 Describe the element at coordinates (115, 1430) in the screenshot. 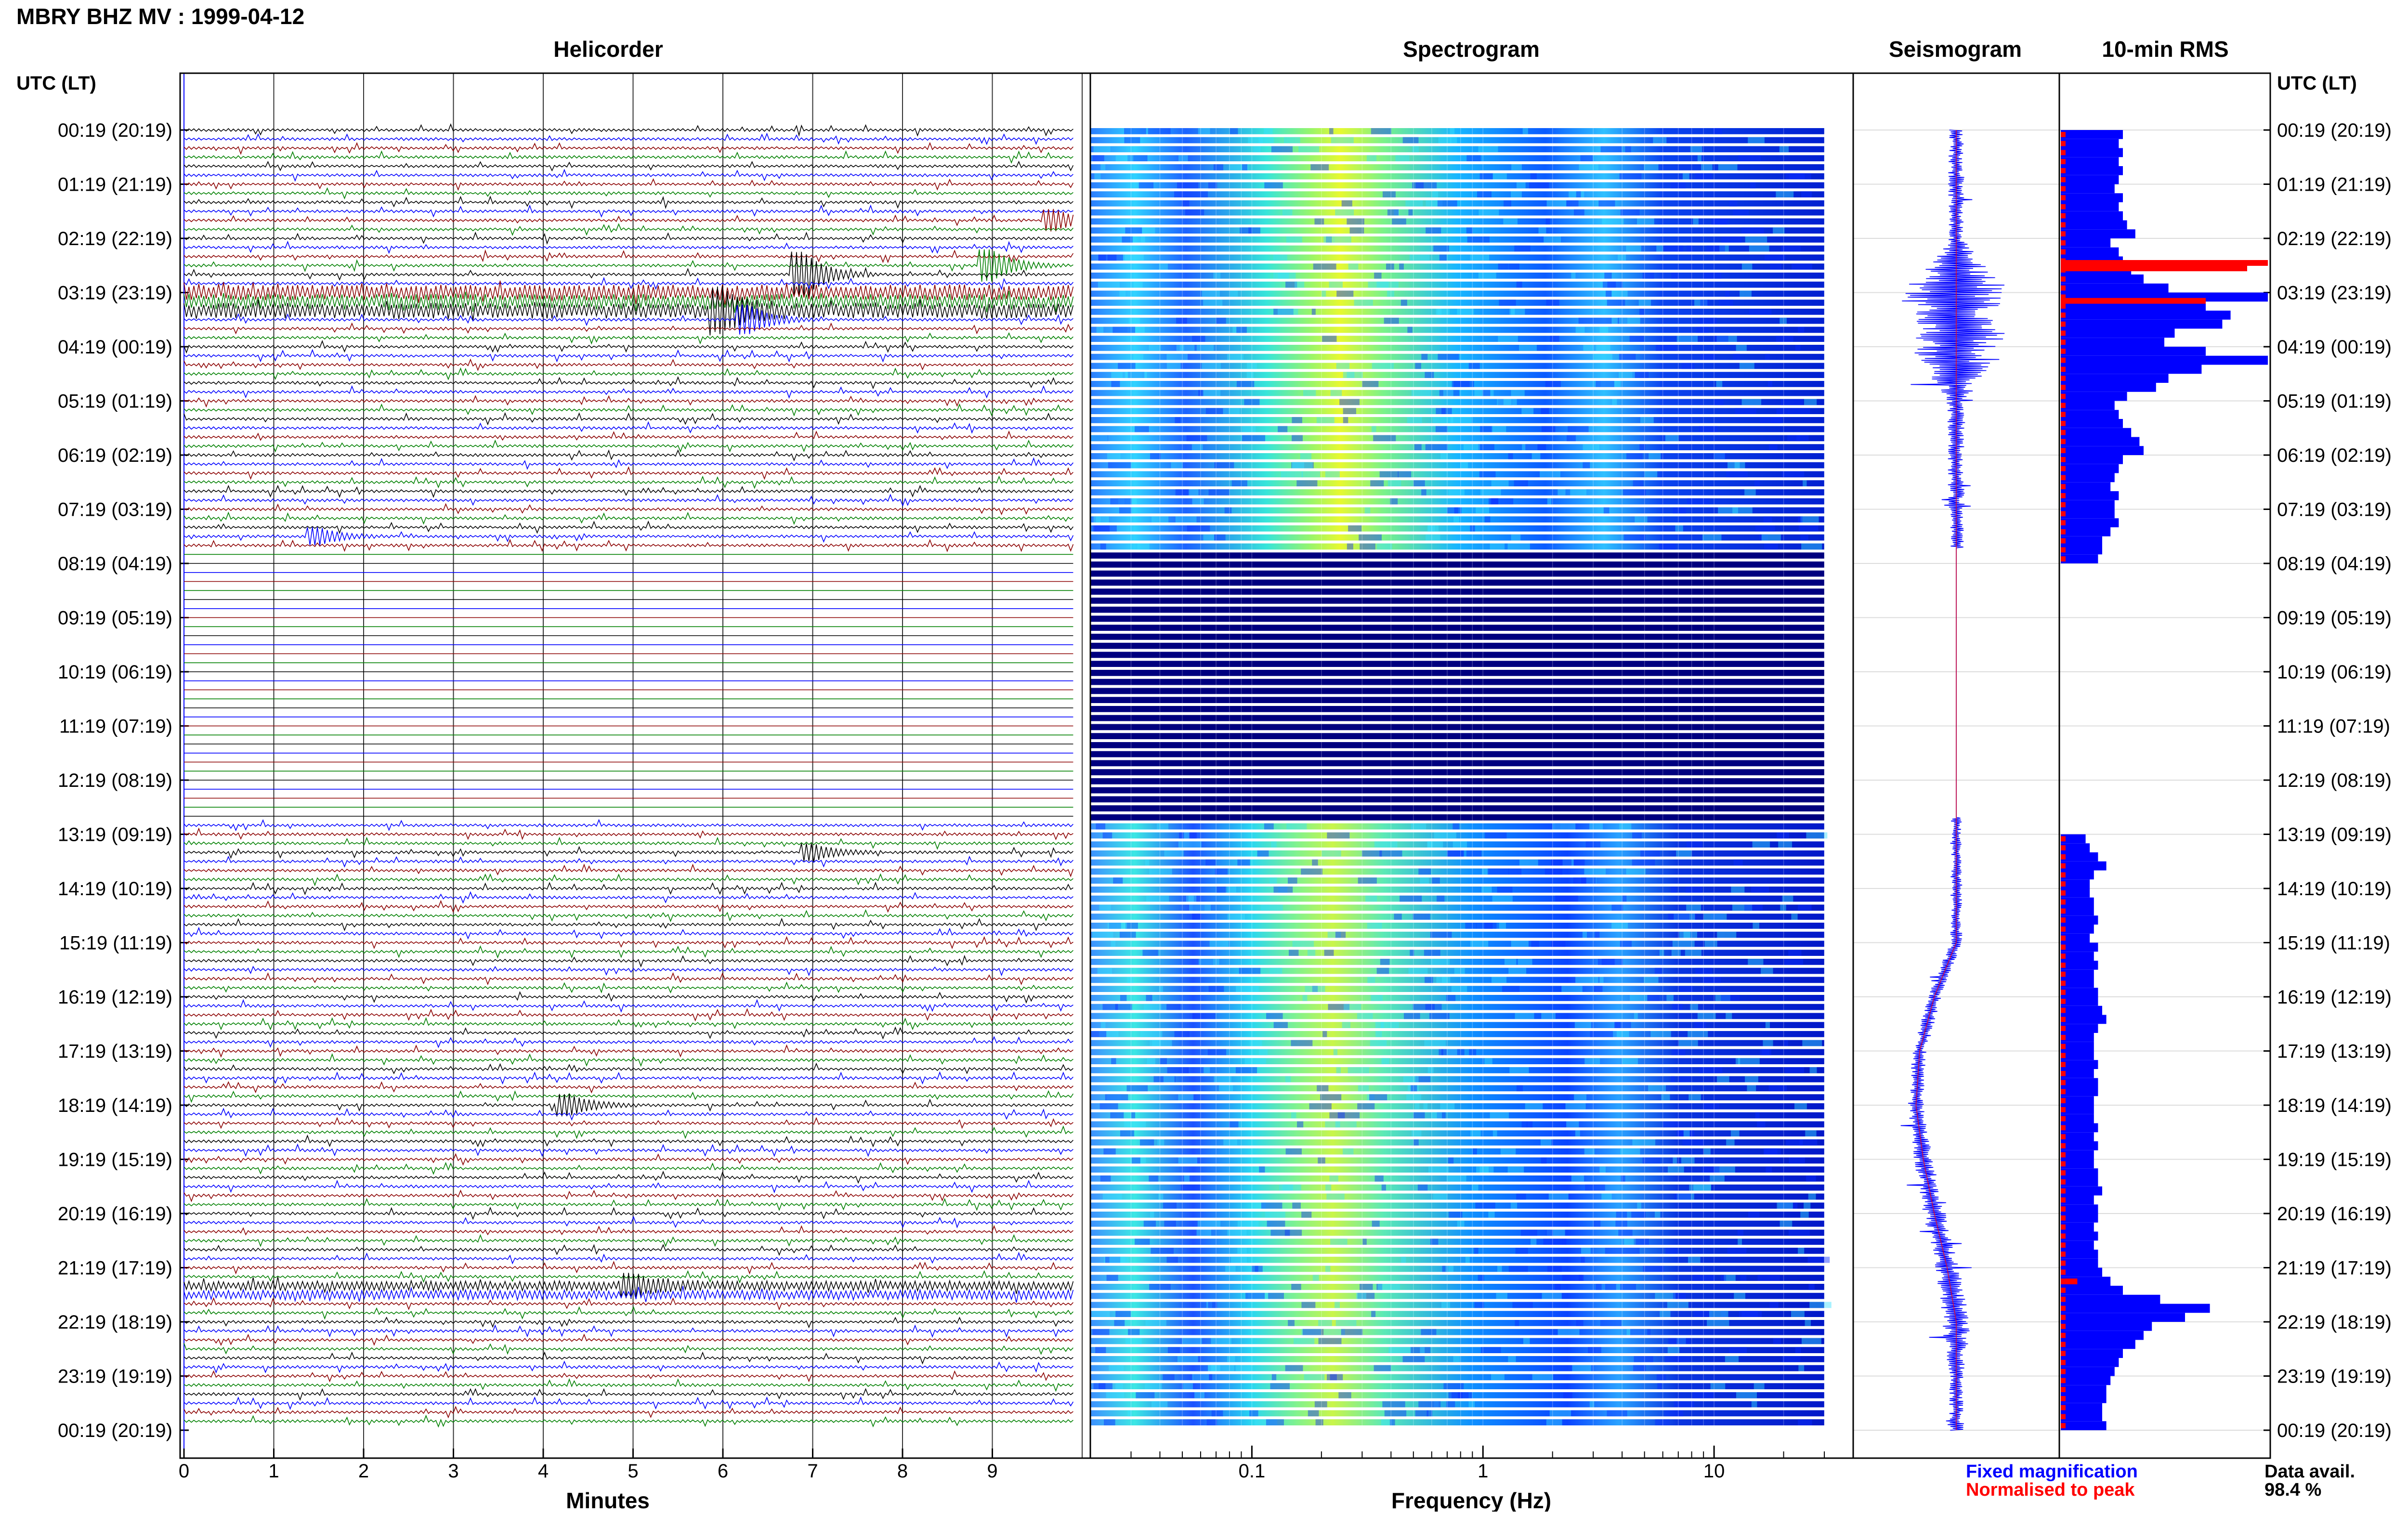

I see `time-label-left: 00:19 (20:19)` at that location.